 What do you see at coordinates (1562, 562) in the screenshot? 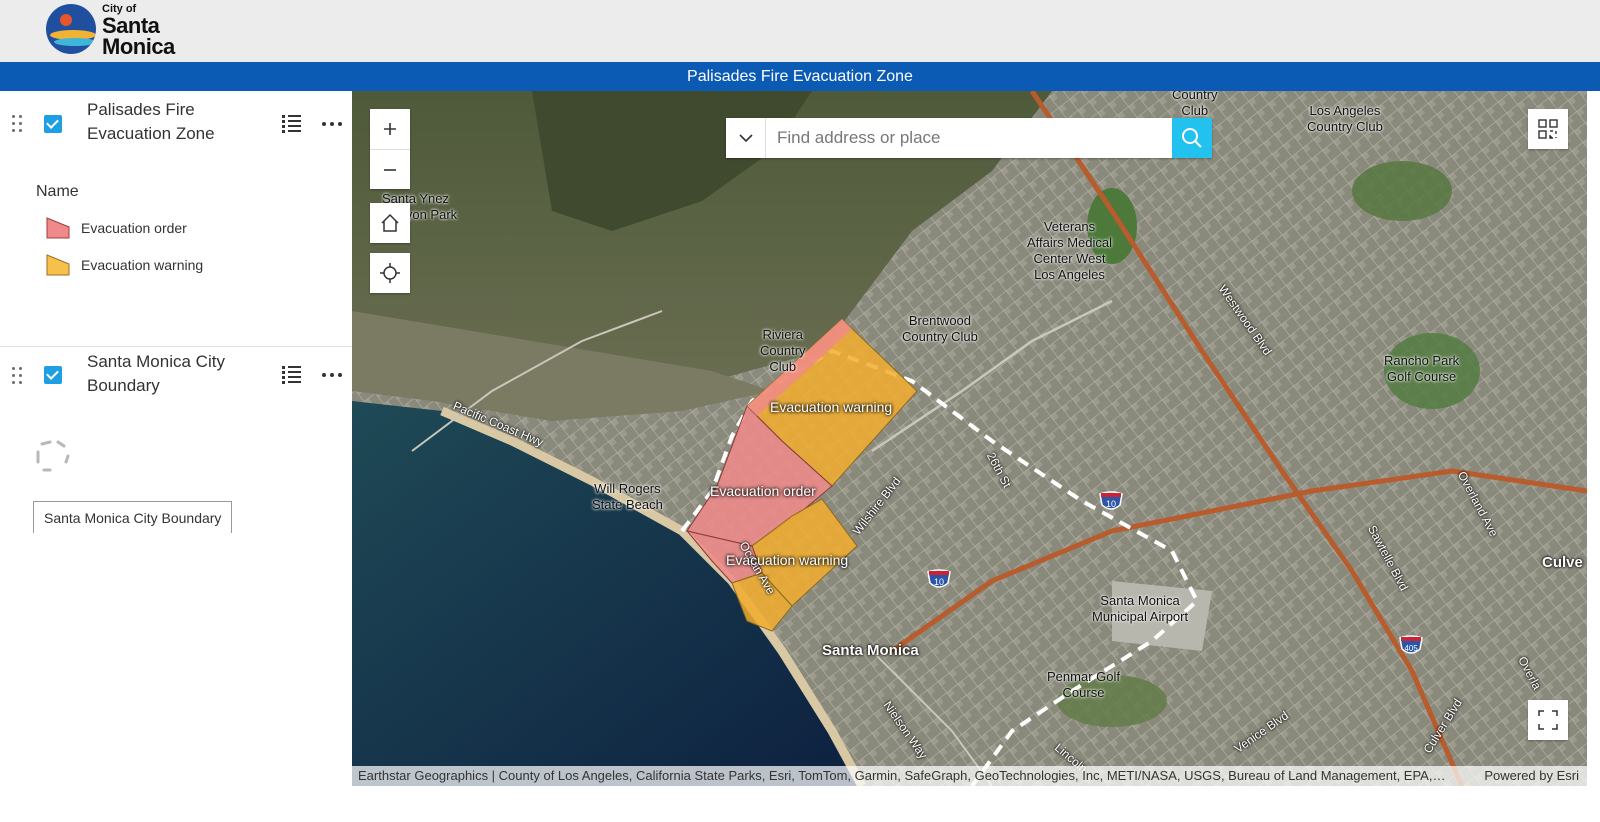
I see `map-label-culver: Culve` at bounding box center [1562, 562].